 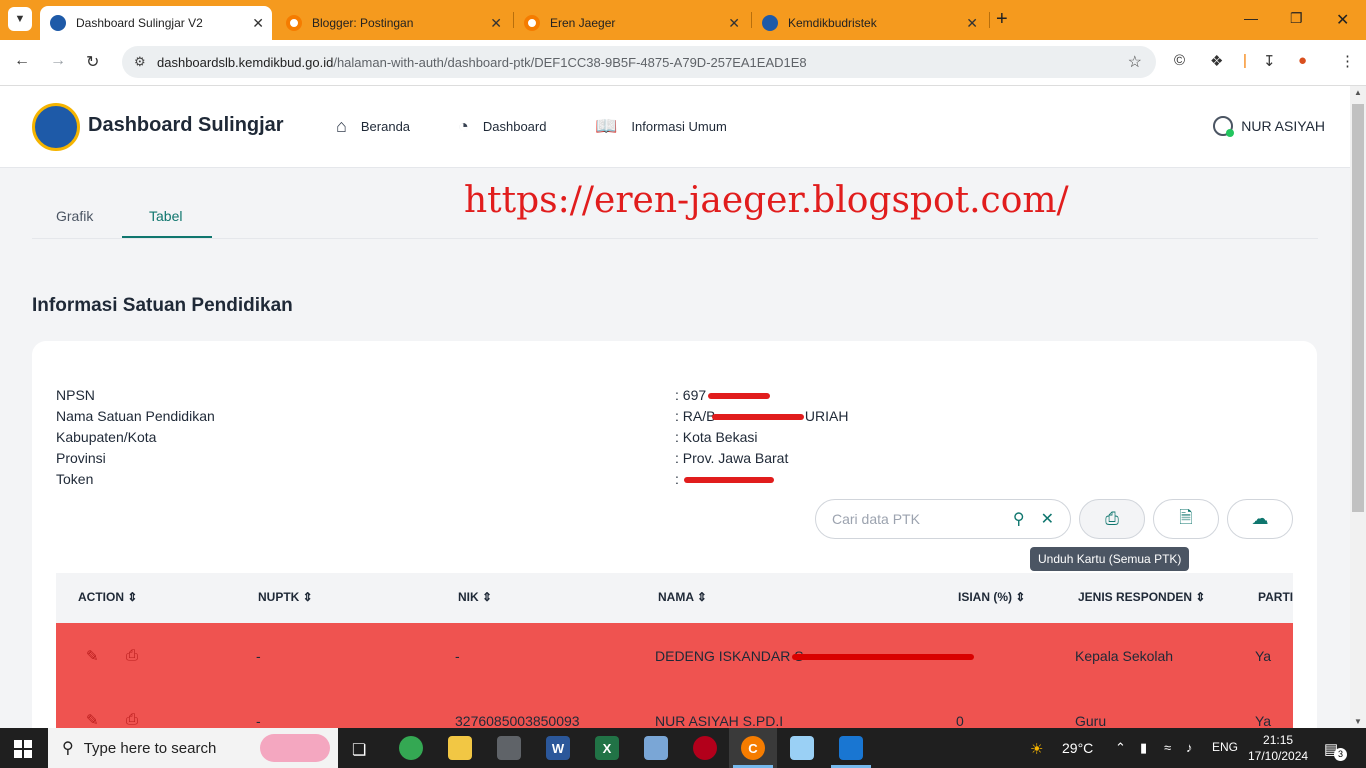 What do you see at coordinates (23, 749) in the screenshot?
I see `windows-start-icon` at bounding box center [23, 749].